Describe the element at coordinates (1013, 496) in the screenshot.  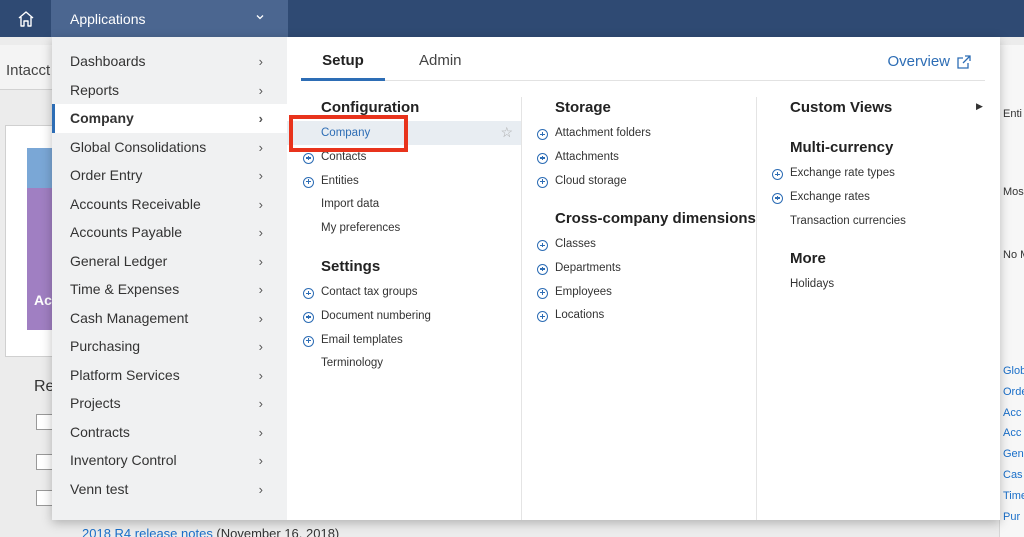
I see `background-right-link: Time` at that location.